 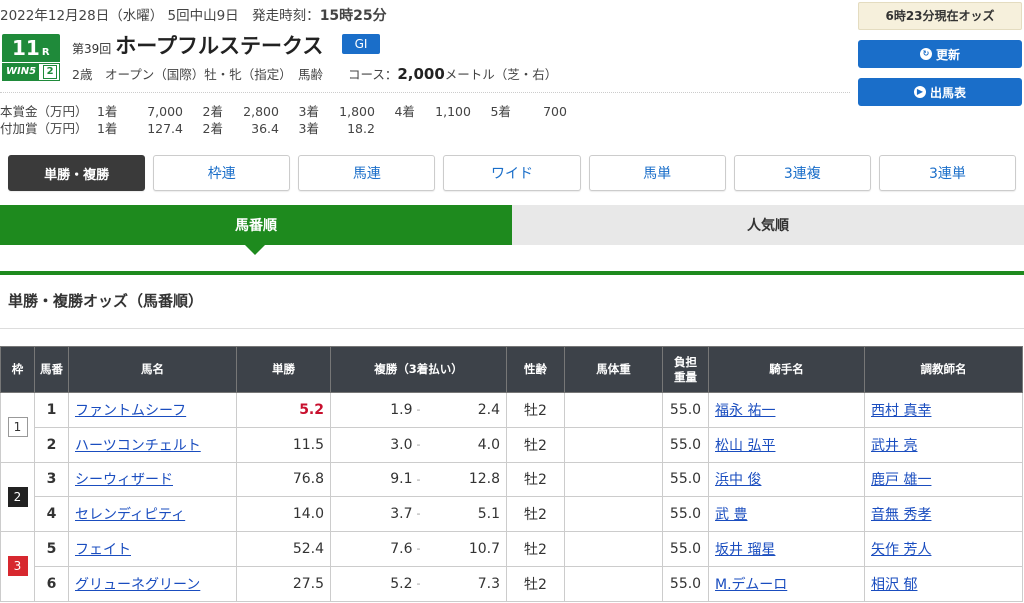 What do you see at coordinates (745, 550) in the screenshot?
I see `jockey-link: 坂井 瑠星` at bounding box center [745, 550].